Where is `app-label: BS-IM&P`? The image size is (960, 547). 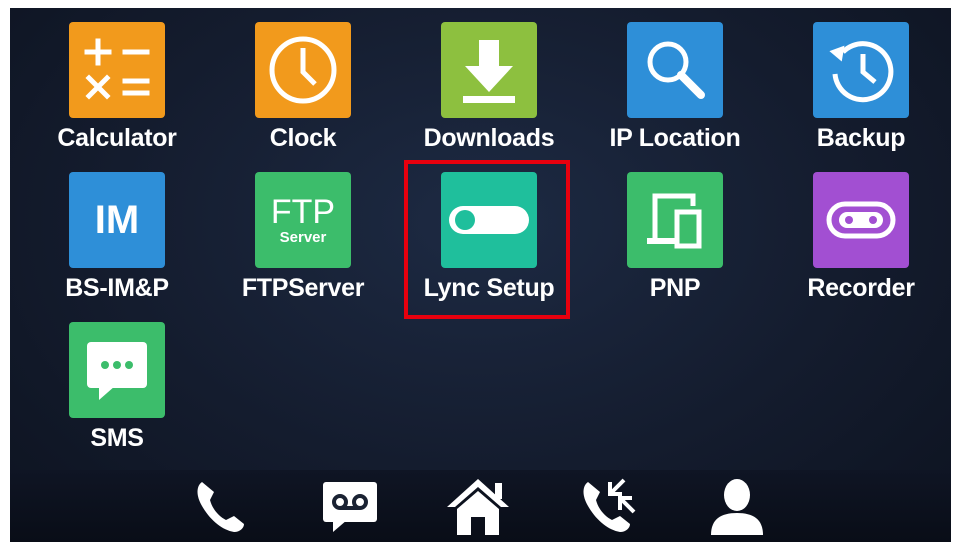
app-label: BS-IM&P is located at coordinates (117, 288).